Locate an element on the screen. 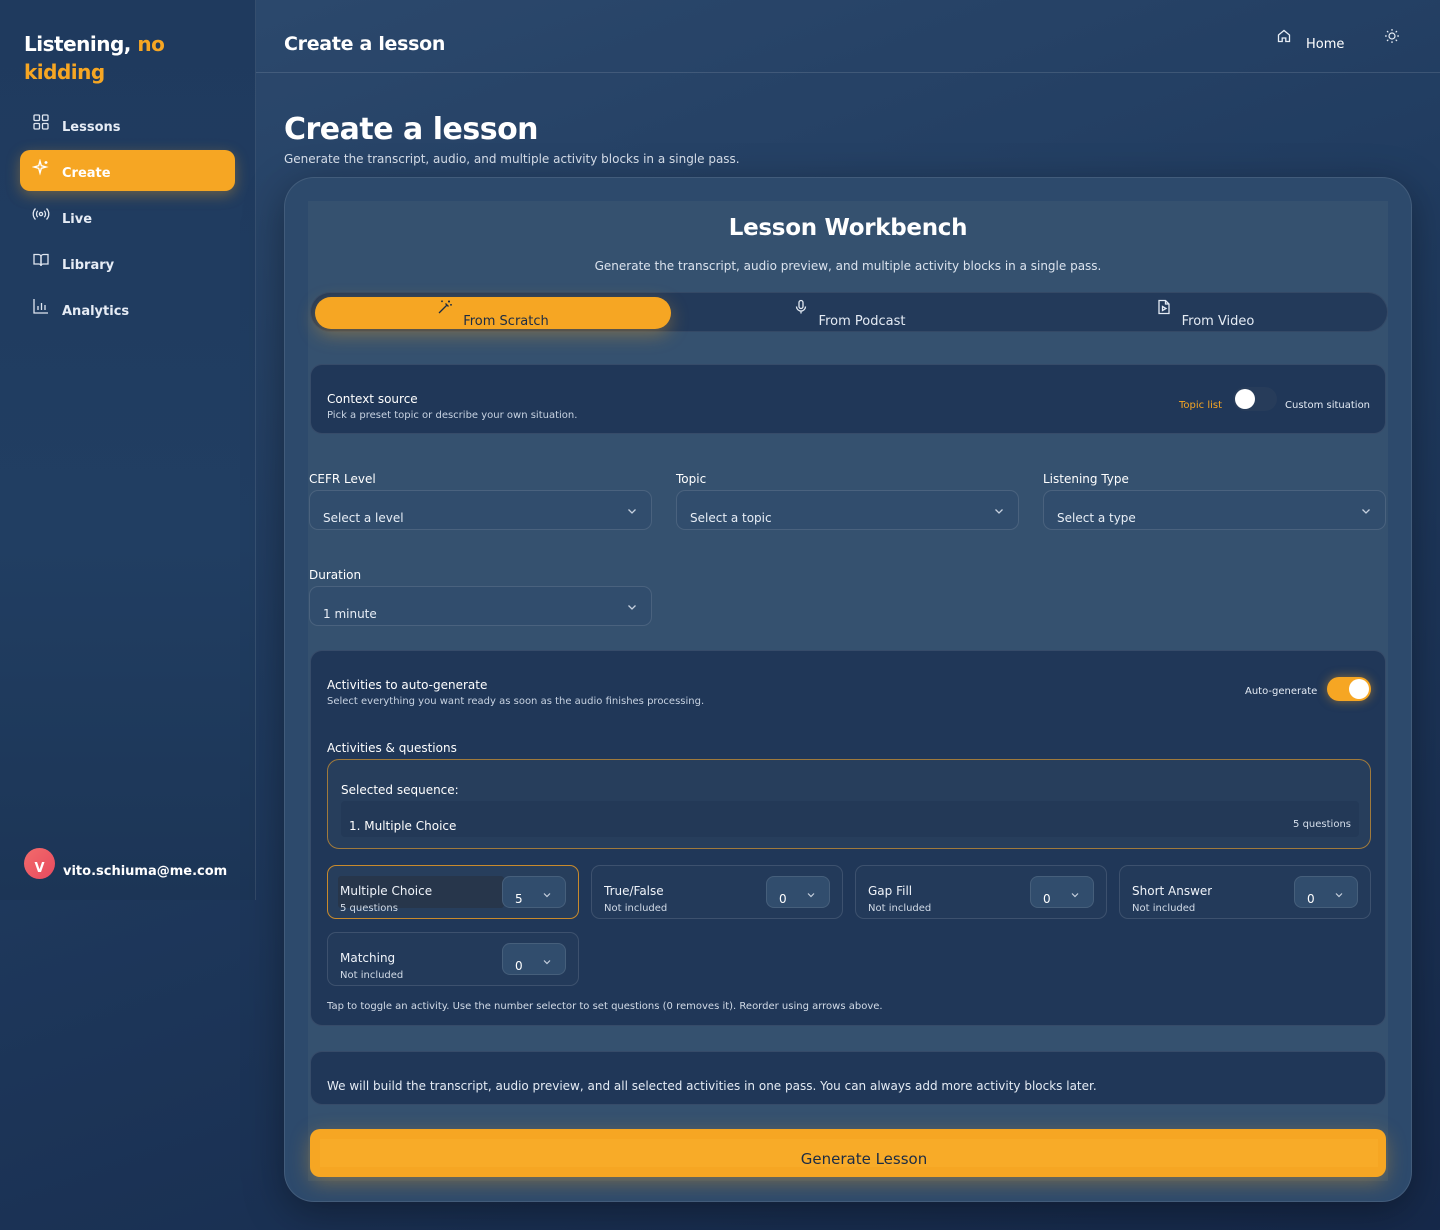  custom-situation-label: Custom situation is located at coordinates (1327, 405).